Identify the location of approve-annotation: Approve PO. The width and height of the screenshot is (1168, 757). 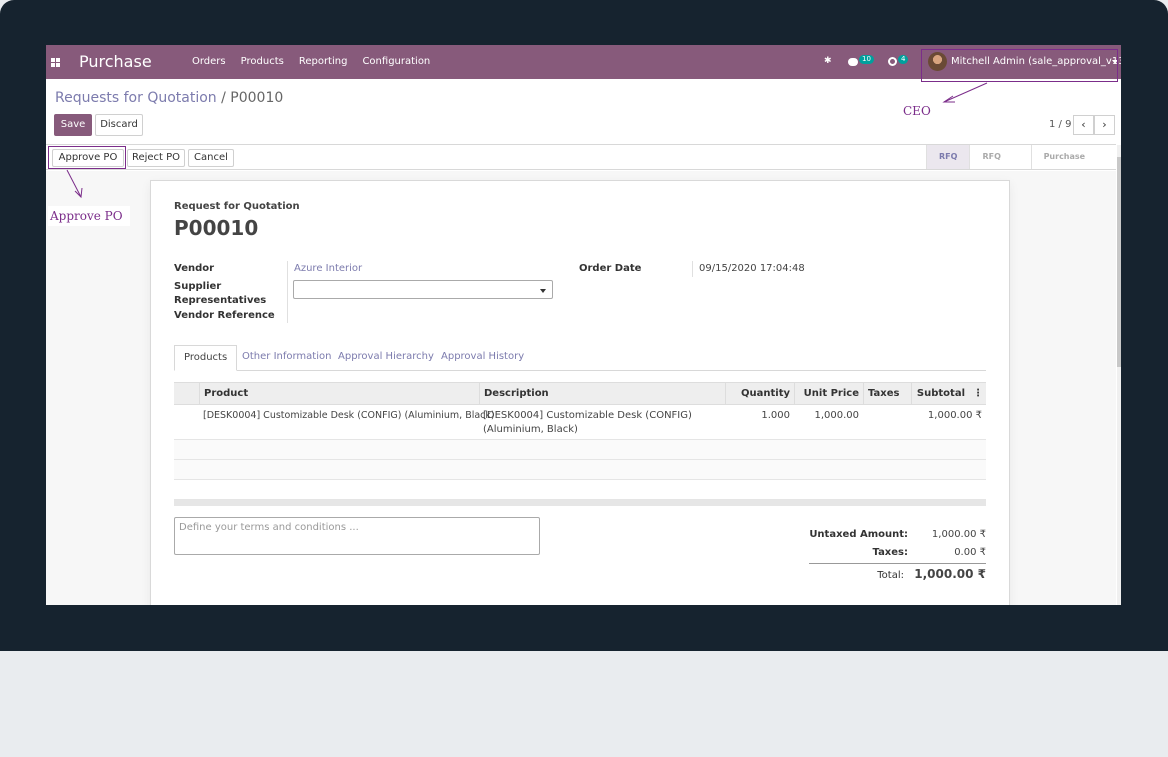
(86, 216).